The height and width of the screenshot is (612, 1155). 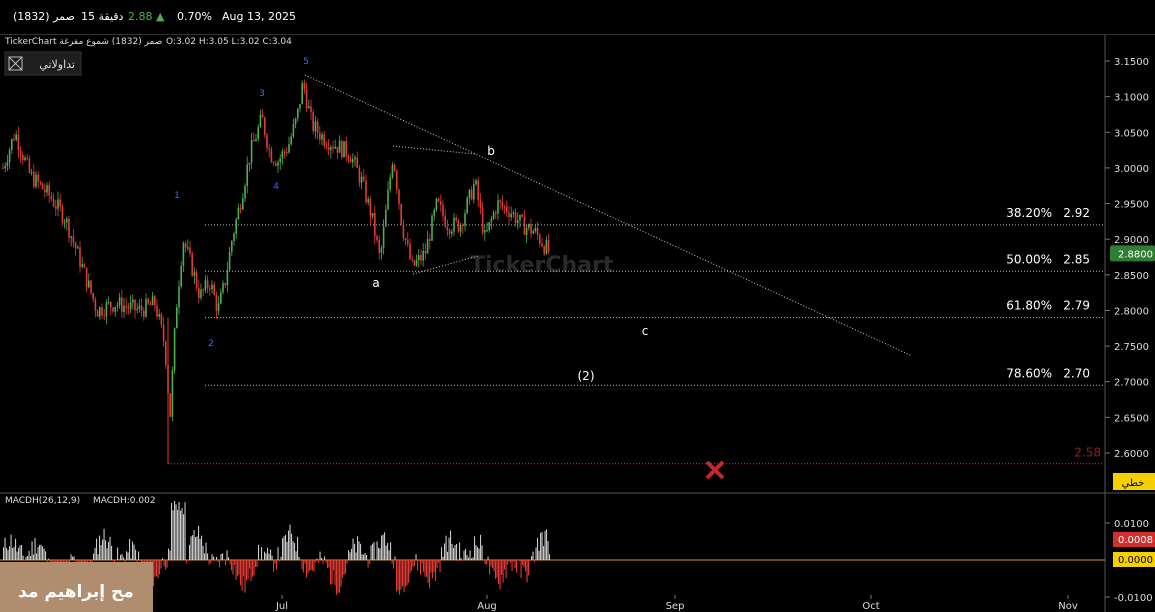 I want to click on y-tick-label: 2.8000, so click(x=1131, y=311).